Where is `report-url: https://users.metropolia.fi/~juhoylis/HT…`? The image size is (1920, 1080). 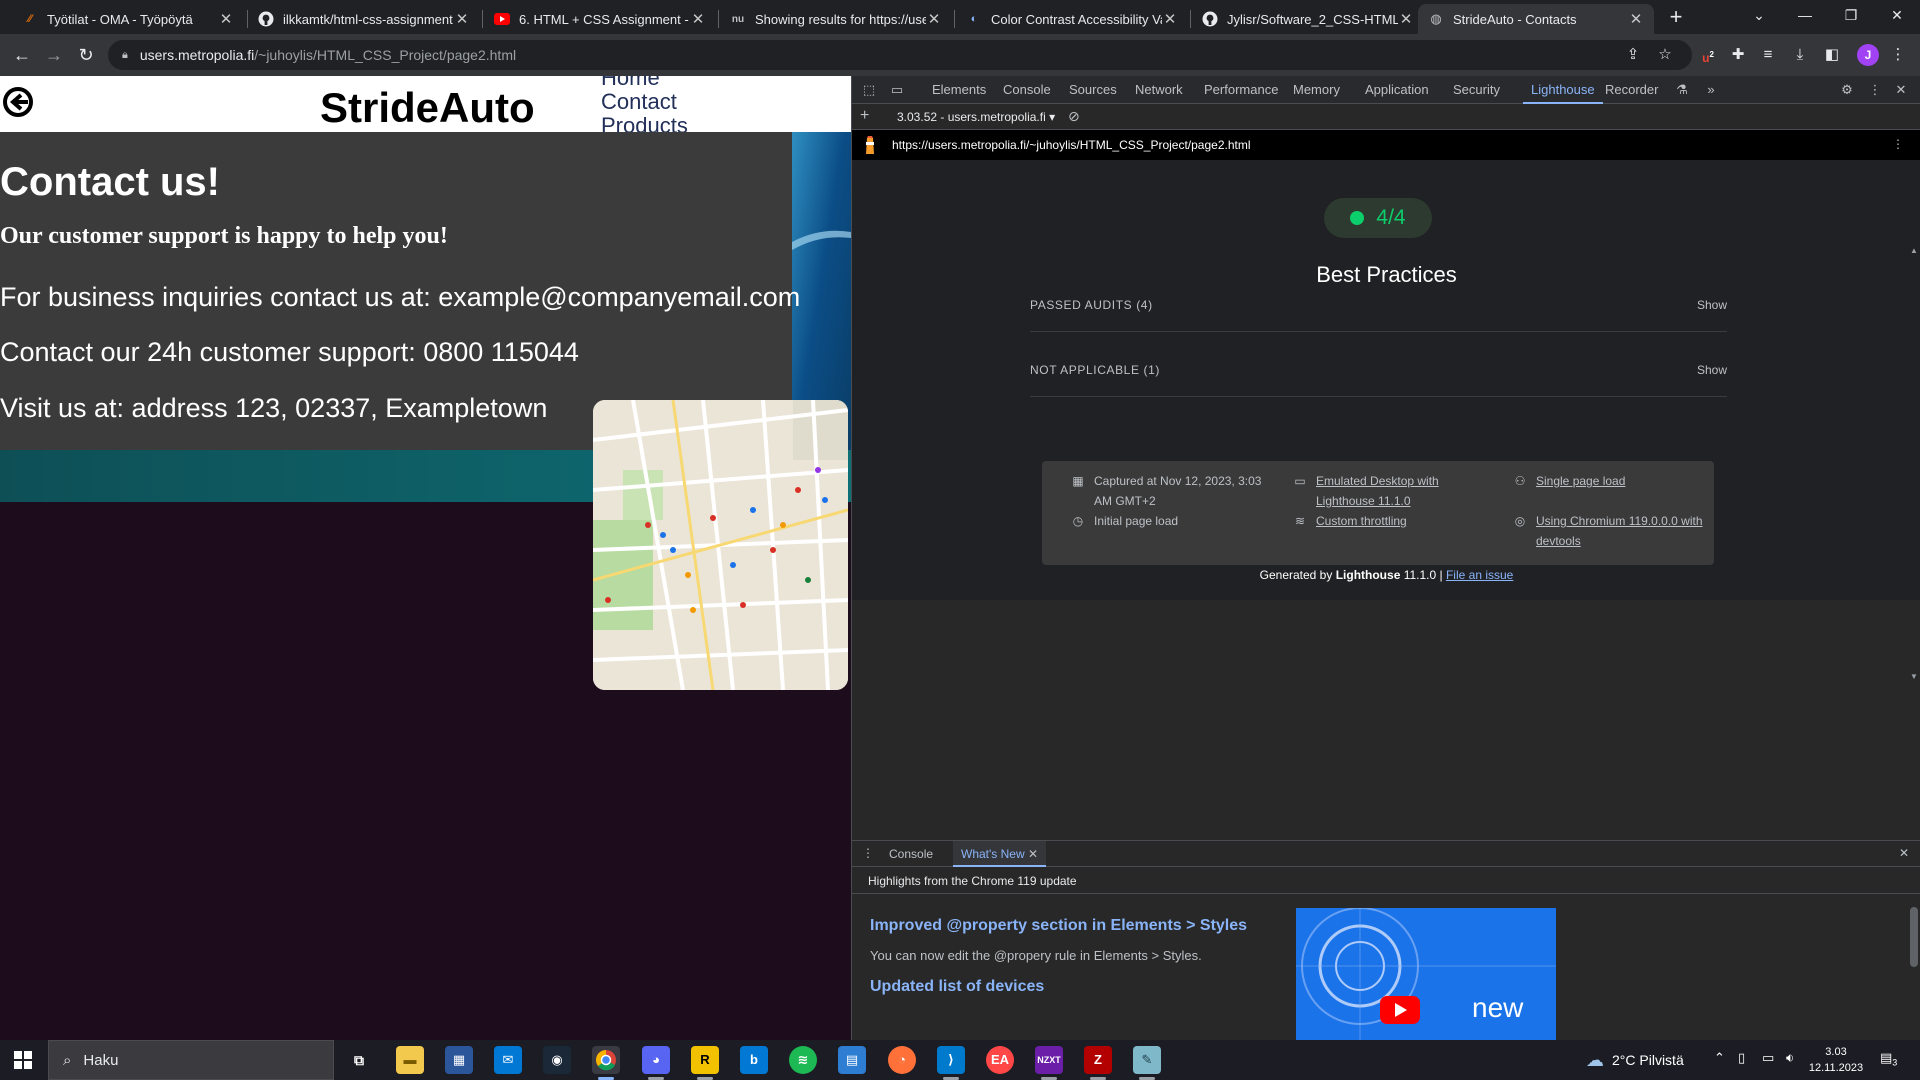
report-url: https://users.metropolia.fi/~juhoylis/HT… is located at coordinates (1071, 145).